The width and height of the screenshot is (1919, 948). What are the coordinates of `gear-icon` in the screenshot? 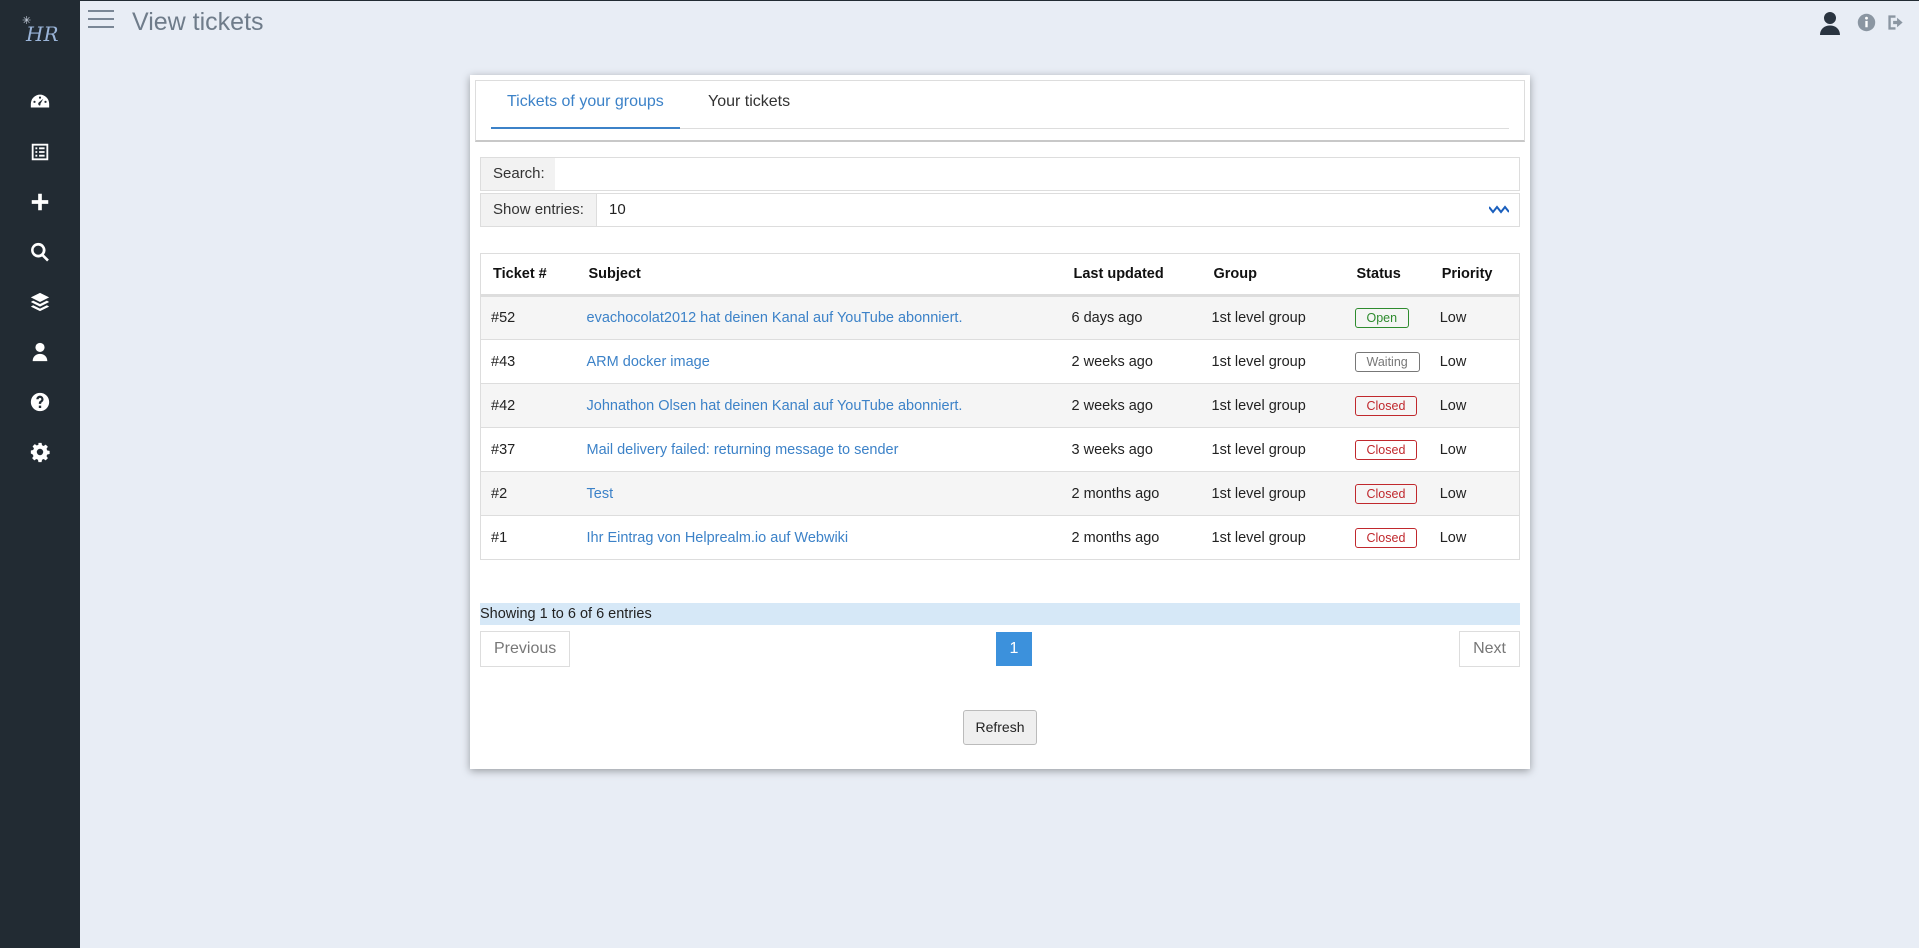 It's located at (40, 452).